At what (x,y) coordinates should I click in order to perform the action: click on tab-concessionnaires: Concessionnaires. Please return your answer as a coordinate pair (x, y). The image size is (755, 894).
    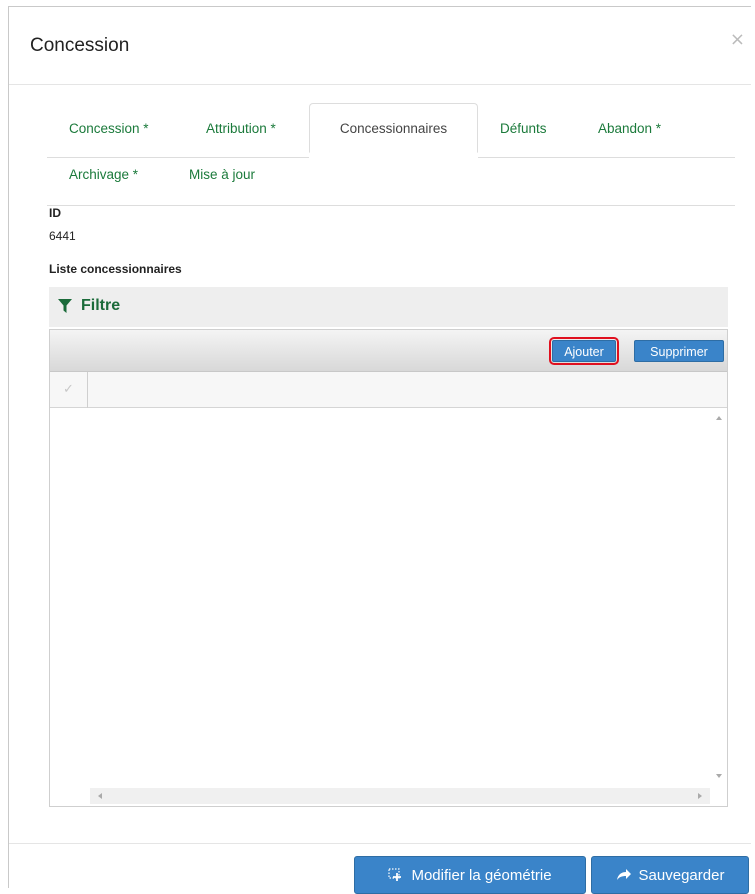
    Looking at the image, I should click on (393, 128).